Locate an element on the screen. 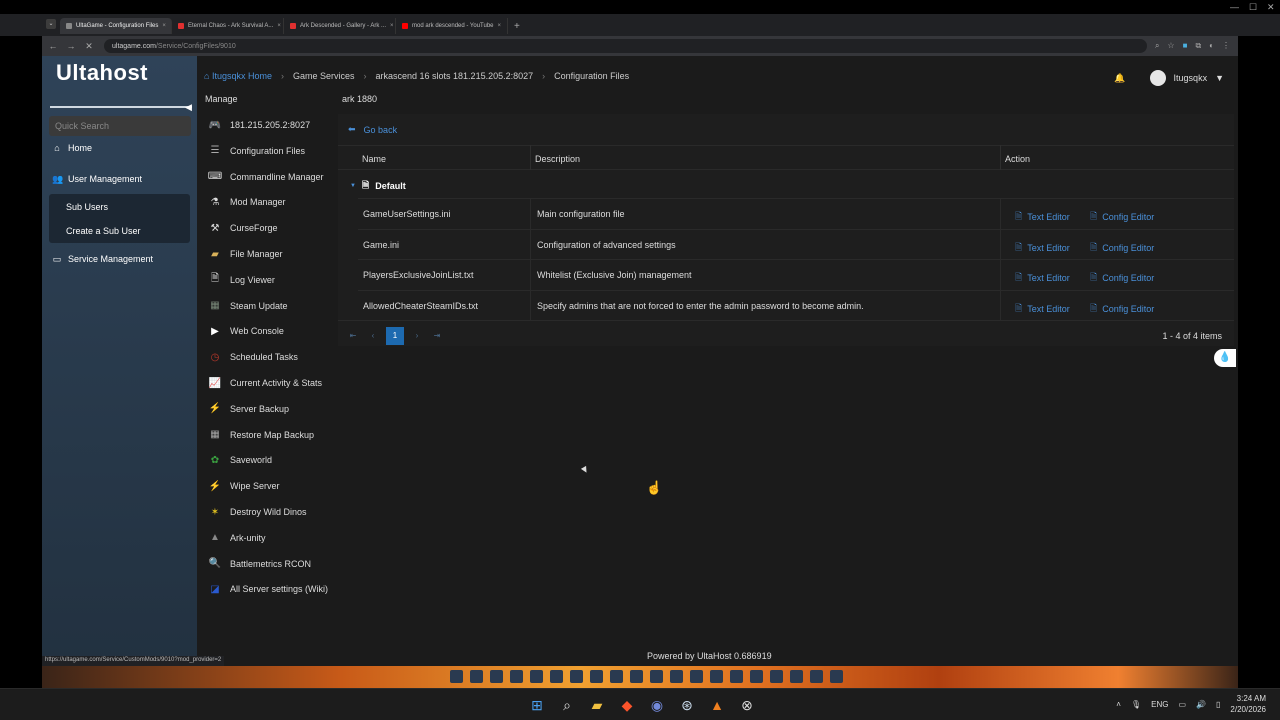  minimize-icon: — is located at coordinates (1234, 7).